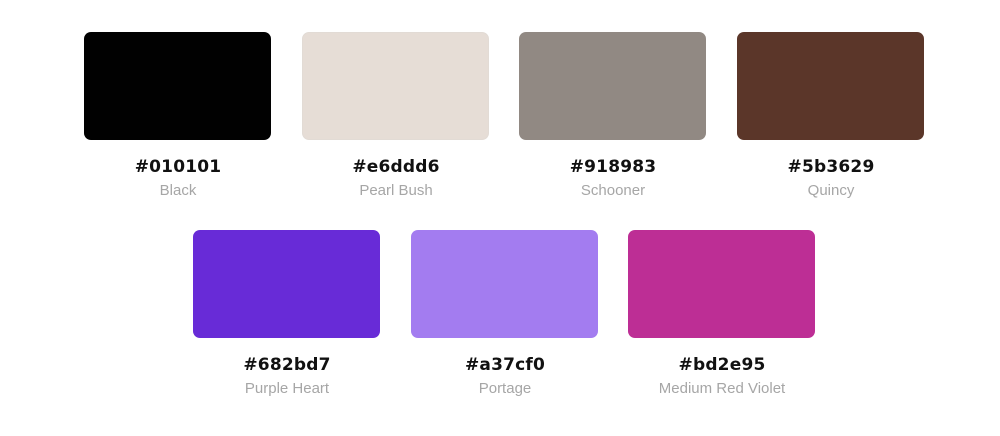  What do you see at coordinates (287, 365) in the screenshot?
I see `hex-code: #682bd7` at bounding box center [287, 365].